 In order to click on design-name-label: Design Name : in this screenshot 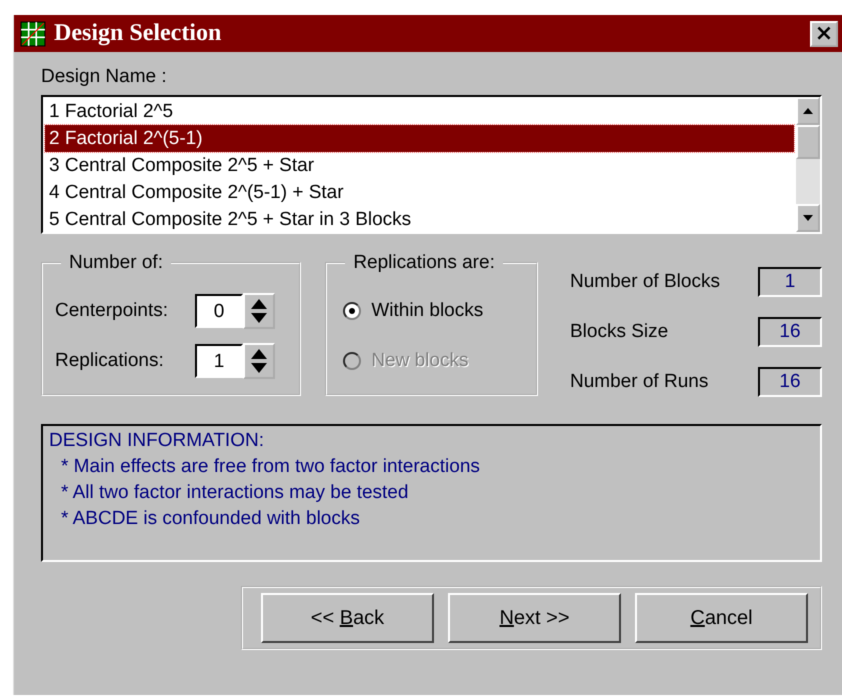, I will do `click(104, 77)`.